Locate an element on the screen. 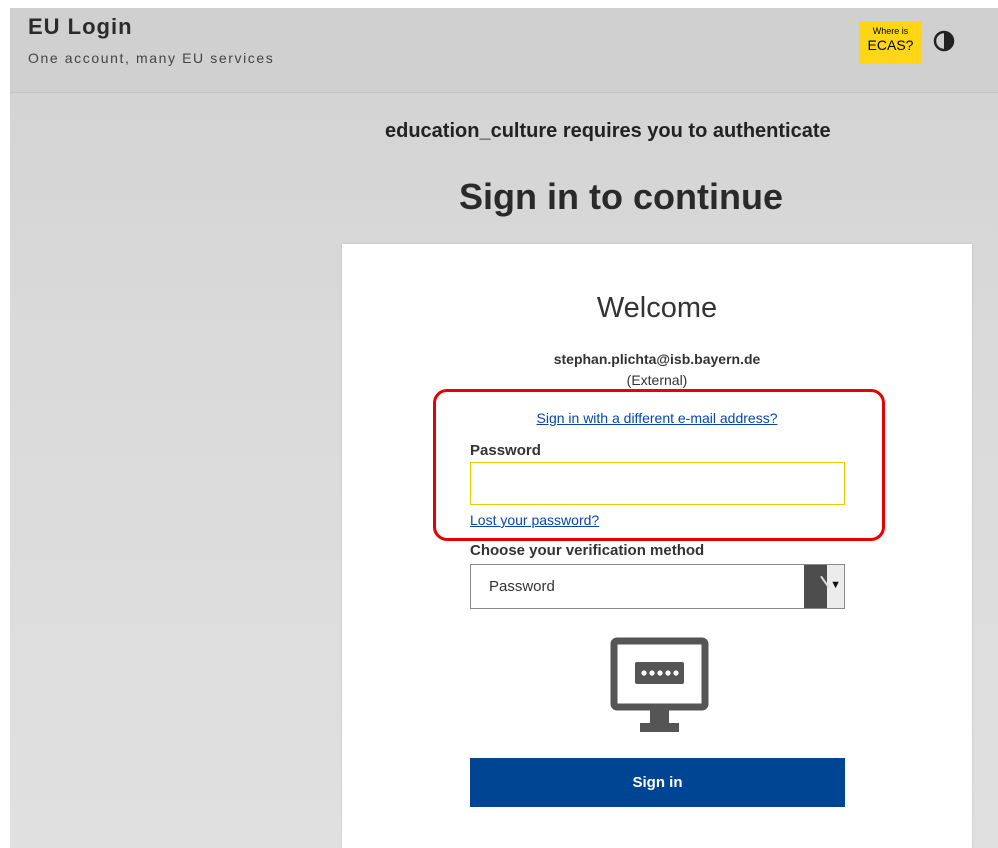 The height and width of the screenshot is (848, 998). different-email-link: Sign in with a different e-mail address? is located at coordinates (657, 418).